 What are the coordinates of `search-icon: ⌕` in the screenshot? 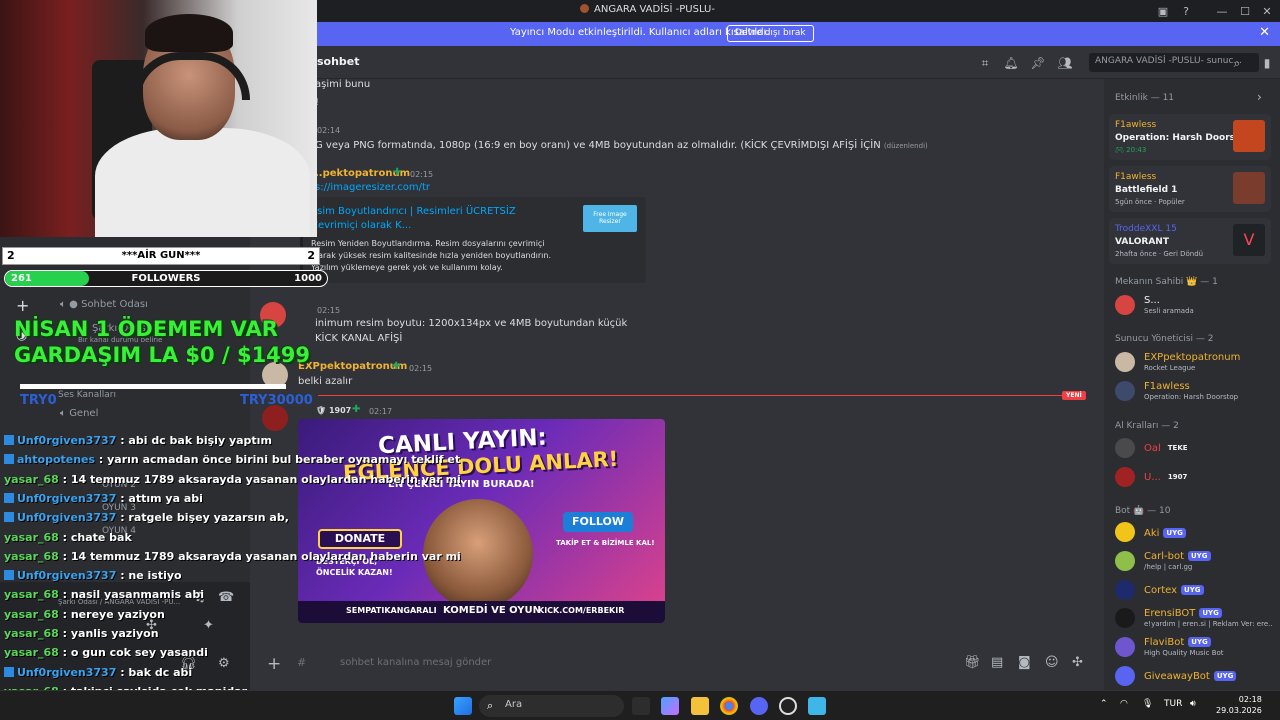 It's located at (1237, 62).